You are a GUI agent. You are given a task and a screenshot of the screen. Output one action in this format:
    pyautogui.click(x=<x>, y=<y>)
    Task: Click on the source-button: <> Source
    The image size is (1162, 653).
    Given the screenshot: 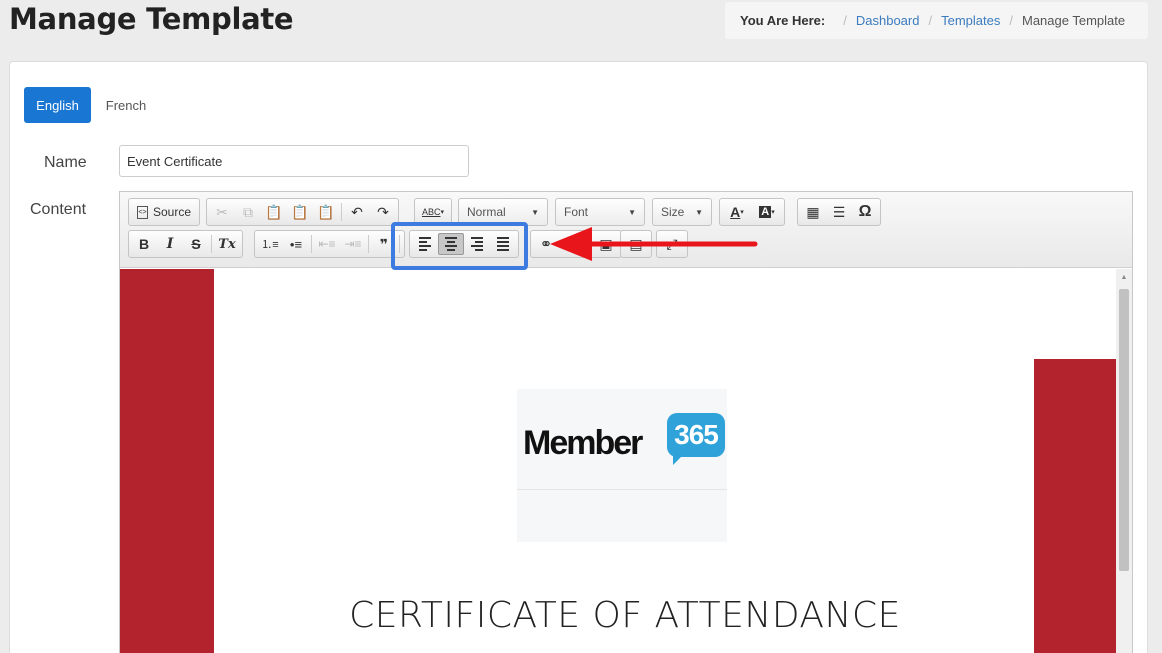 What is the action you would take?
    pyautogui.click(x=164, y=212)
    